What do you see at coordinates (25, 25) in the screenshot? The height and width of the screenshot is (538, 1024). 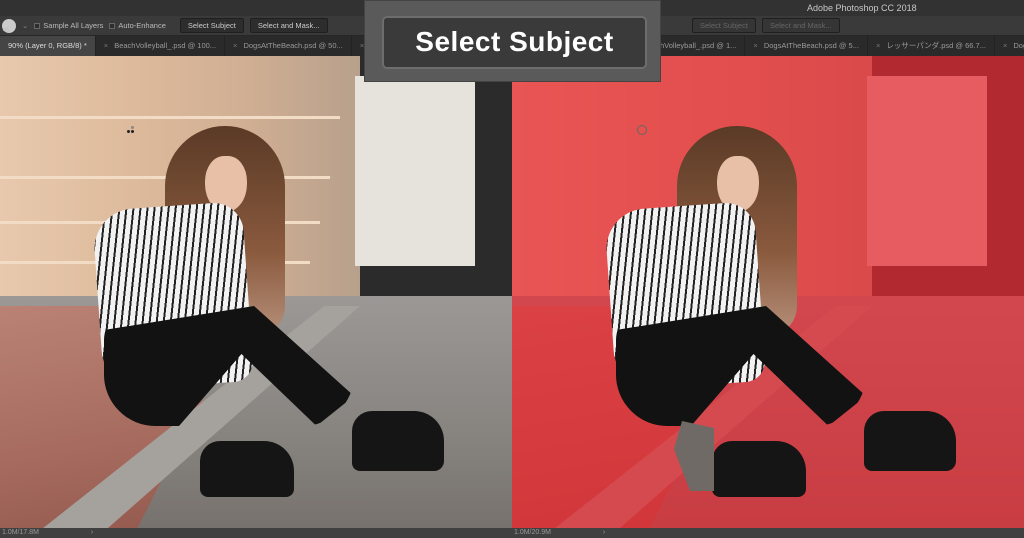 I see `chevron-down-icon: ⌄` at bounding box center [25, 25].